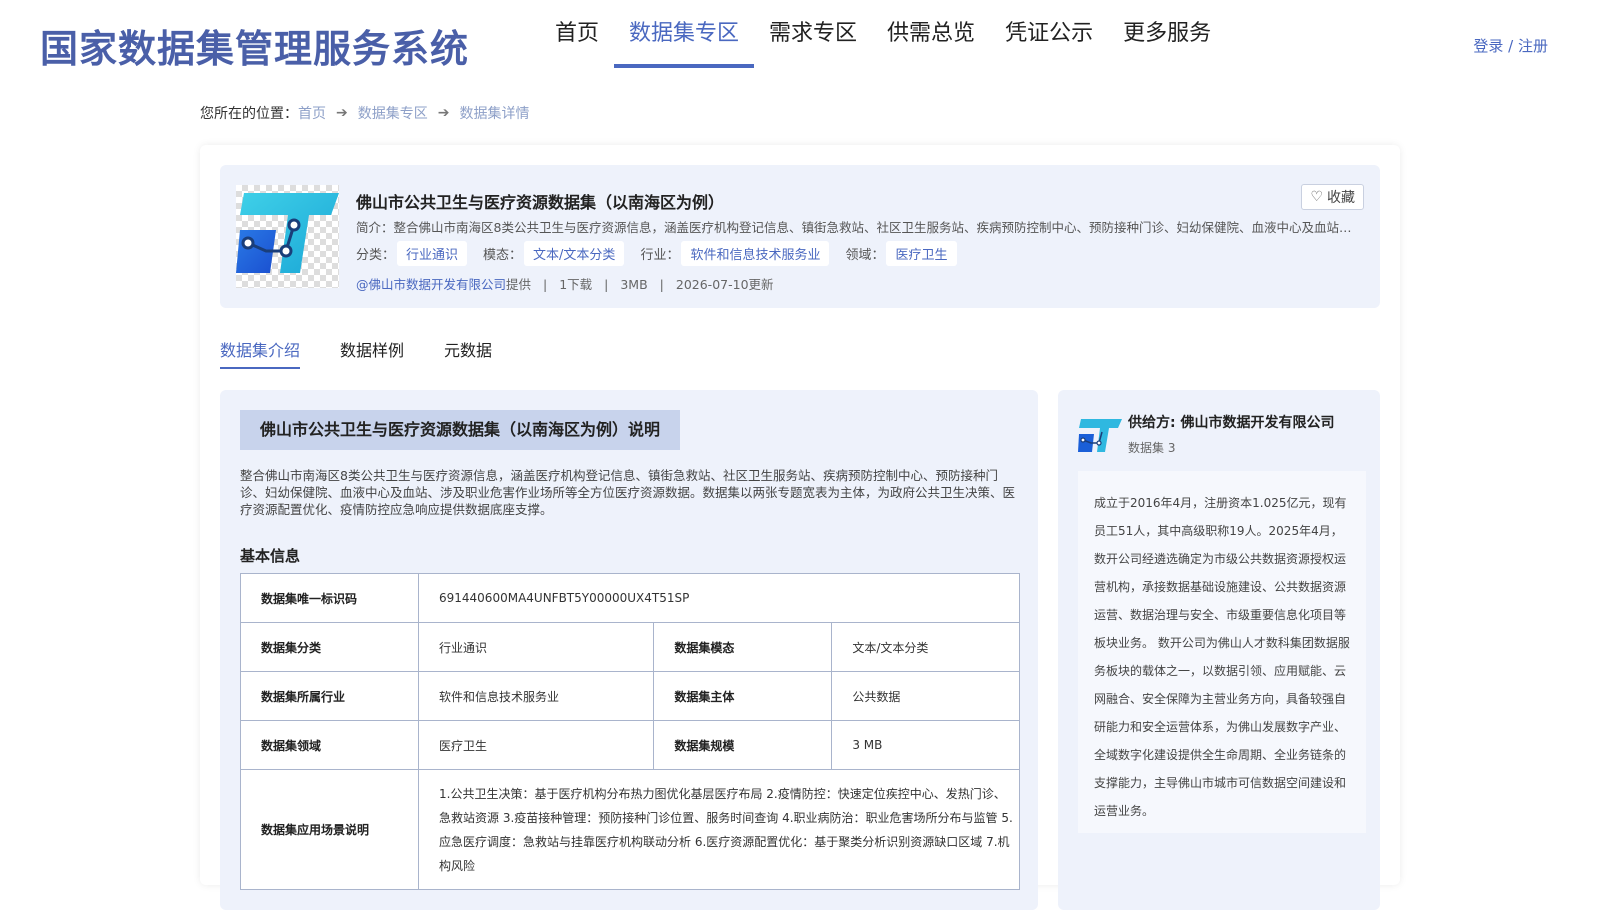 The width and height of the screenshot is (1600, 910). I want to click on table-value: 行业通识, so click(536, 647).